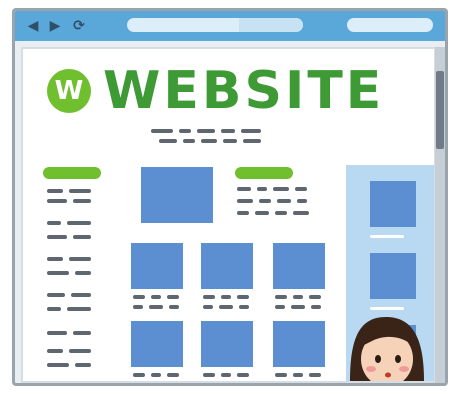 Image resolution: width=458 pixels, height=394 pixels. Describe the element at coordinates (244, 91) in the screenshot. I see `site-title: WEBSITE` at that location.